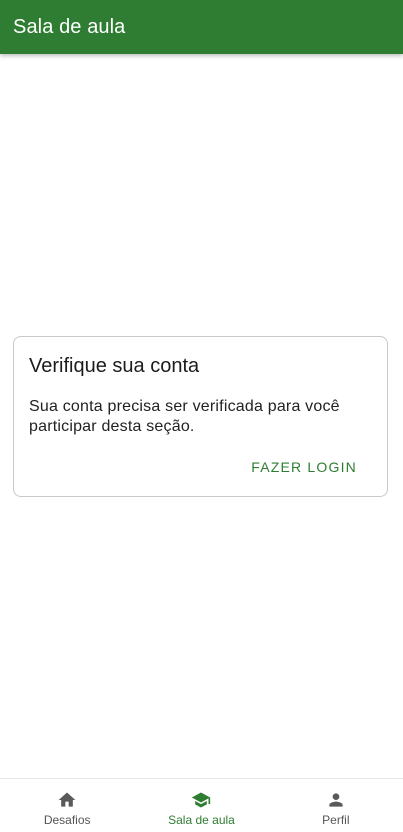 Image resolution: width=403 pixels, height=832 pixels. I want to click on nav-item-perfil: Perfil, so click(336, 805).